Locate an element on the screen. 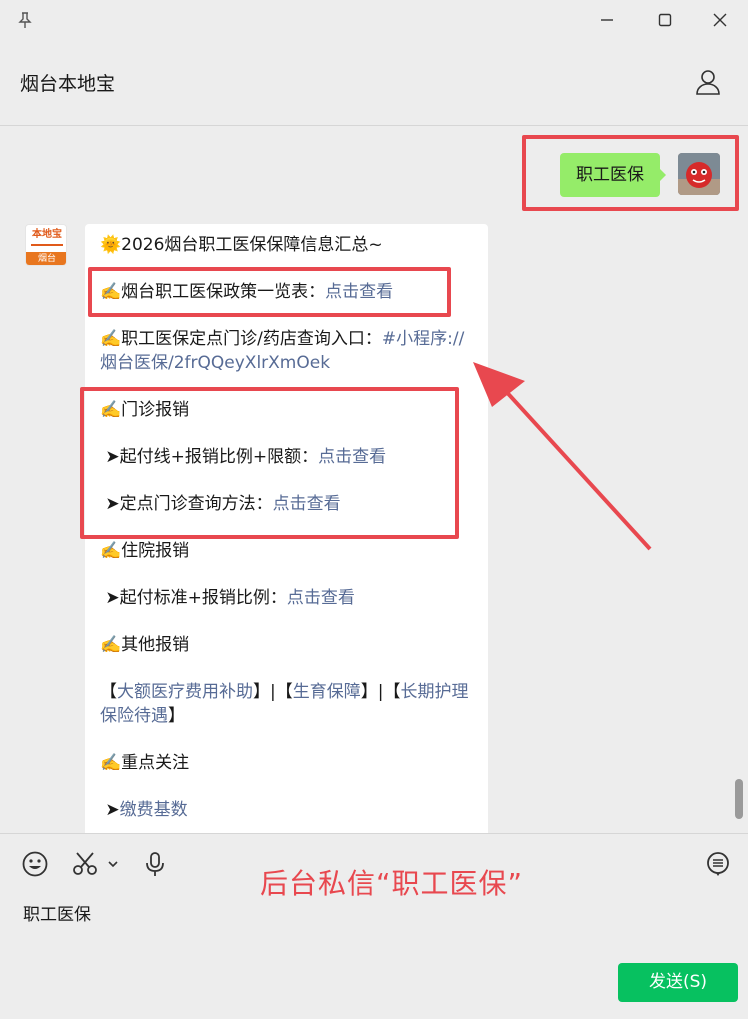 Image resolution: width=748 pixels, height=1019 pixels. contribution-base-link: 缴费基数 is located at coordinates (154, 810).